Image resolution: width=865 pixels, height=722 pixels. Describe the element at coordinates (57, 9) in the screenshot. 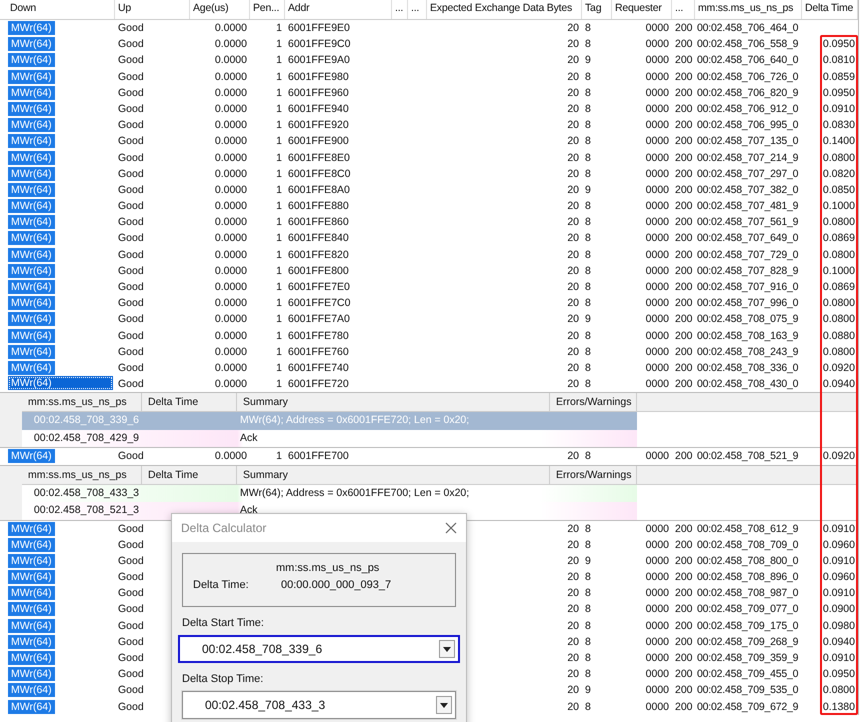

I see `column-header: Down` at that location.